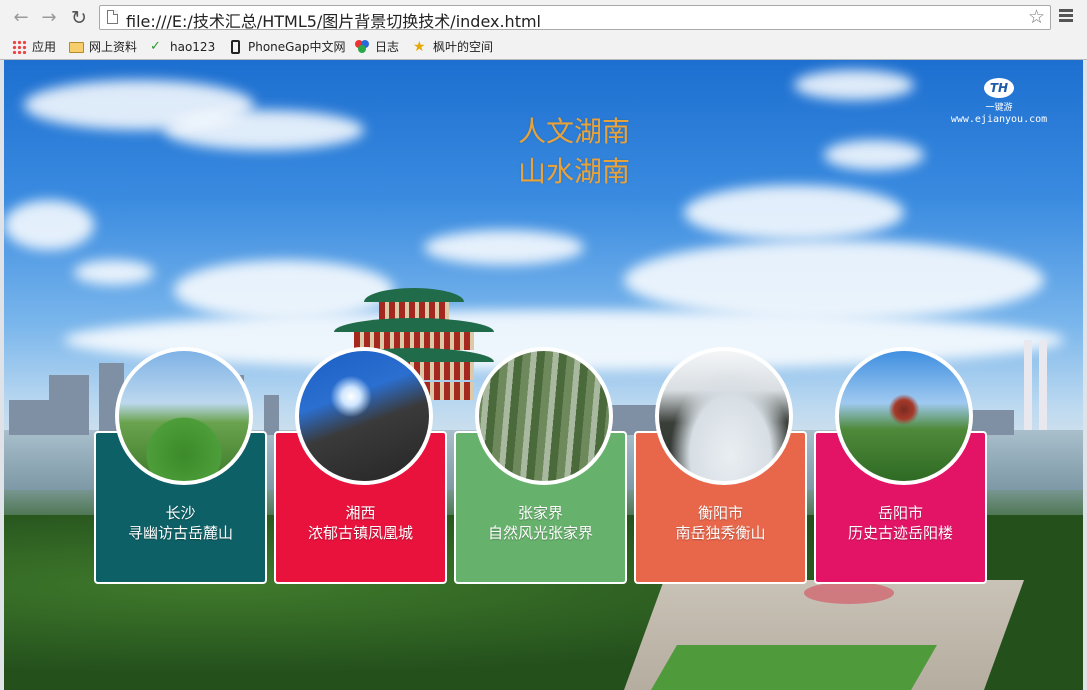  What do you see at coordinates (419, 47) in the screenshot?
I see `qzone-star-icon: ★` at bounding box center [419, 47].